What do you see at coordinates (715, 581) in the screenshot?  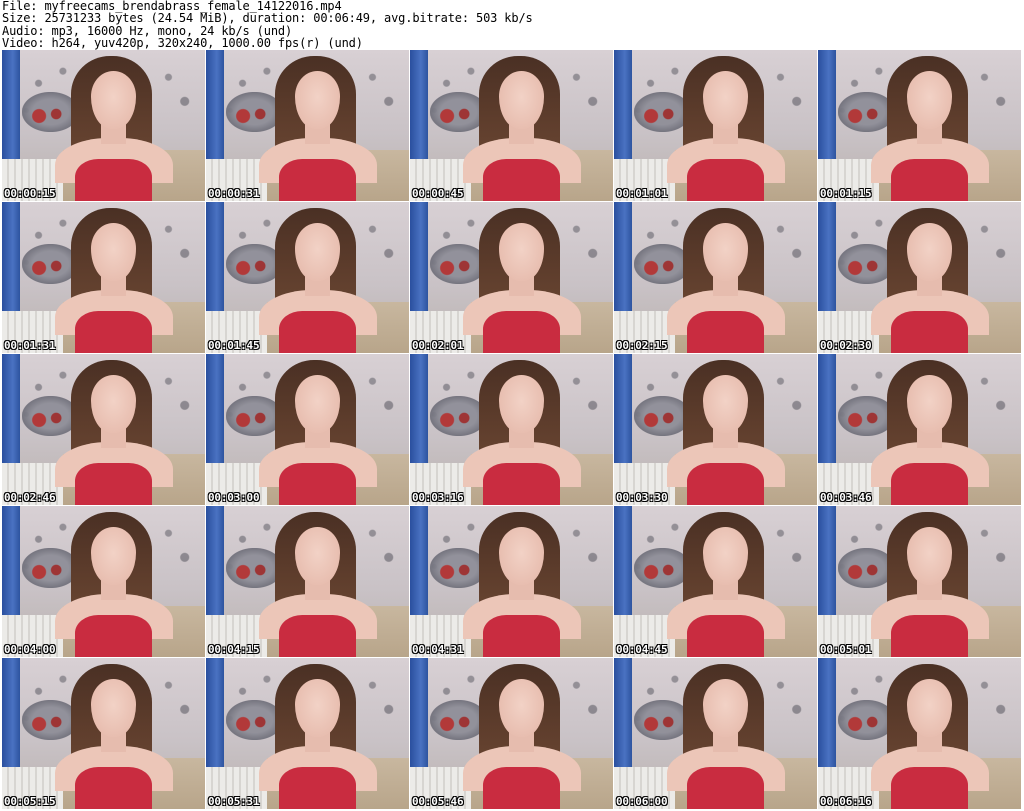 I see `video-frame-thumbnail: 00:04:45` at bounding box center [715, 581].